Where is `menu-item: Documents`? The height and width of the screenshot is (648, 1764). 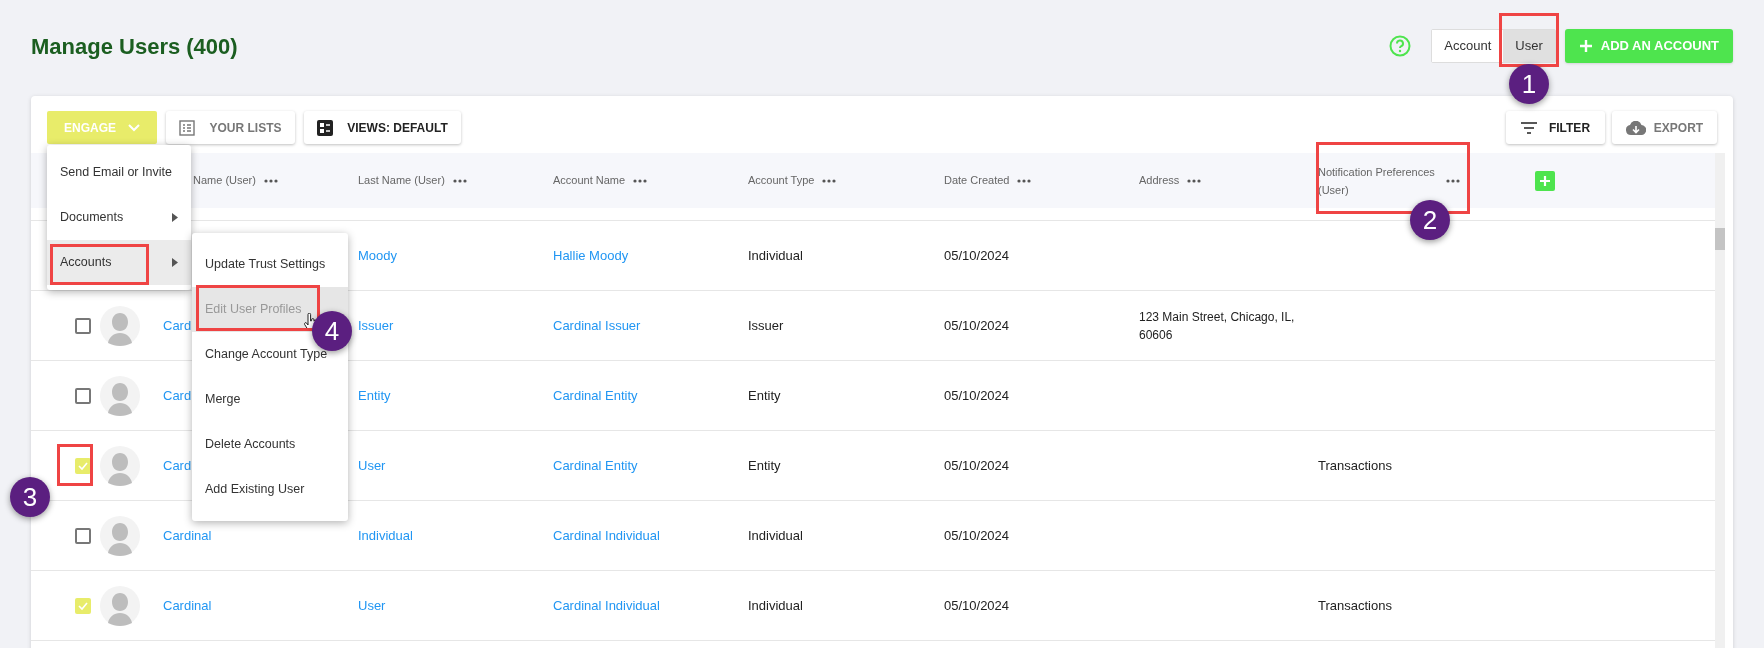
menu-item: Documents is located at coordinates (119, 217).